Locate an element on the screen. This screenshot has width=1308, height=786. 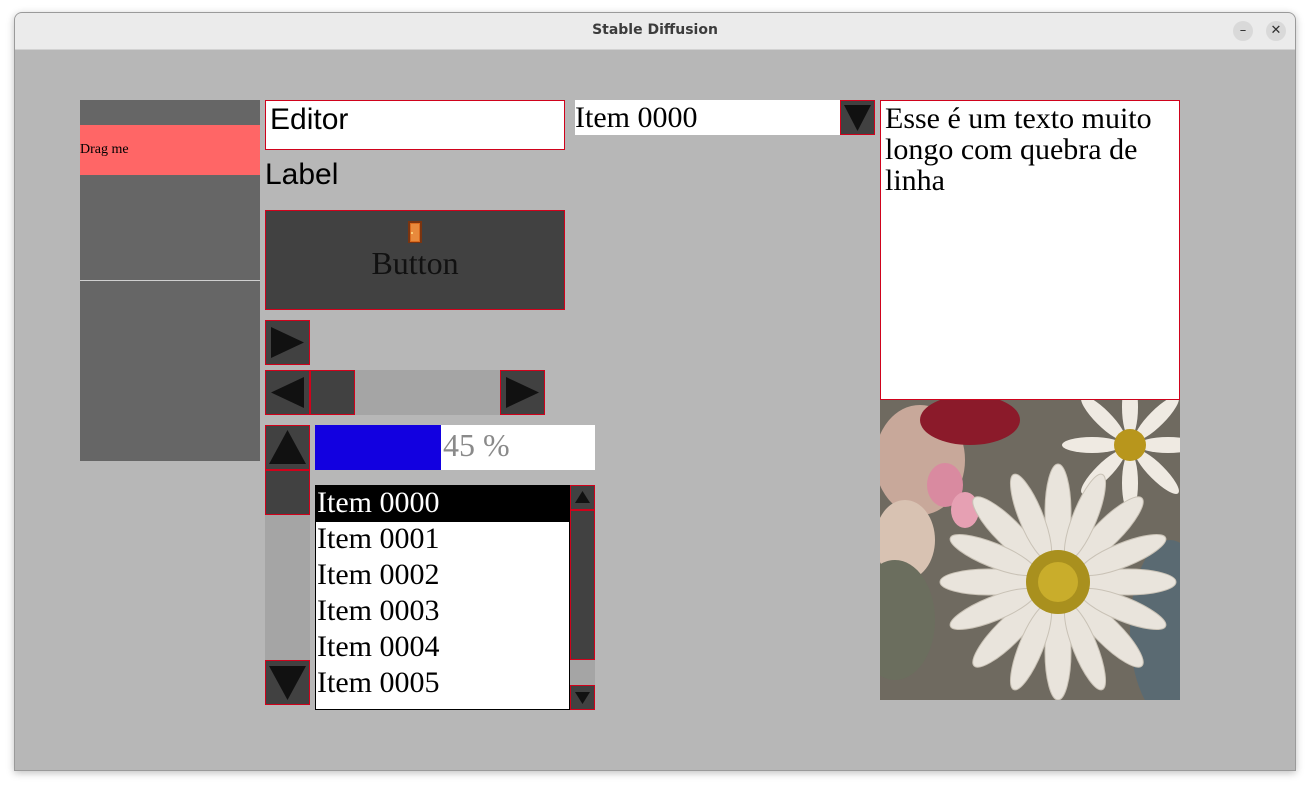
list-item: Item 0001 is located at coordinates (442, 540).